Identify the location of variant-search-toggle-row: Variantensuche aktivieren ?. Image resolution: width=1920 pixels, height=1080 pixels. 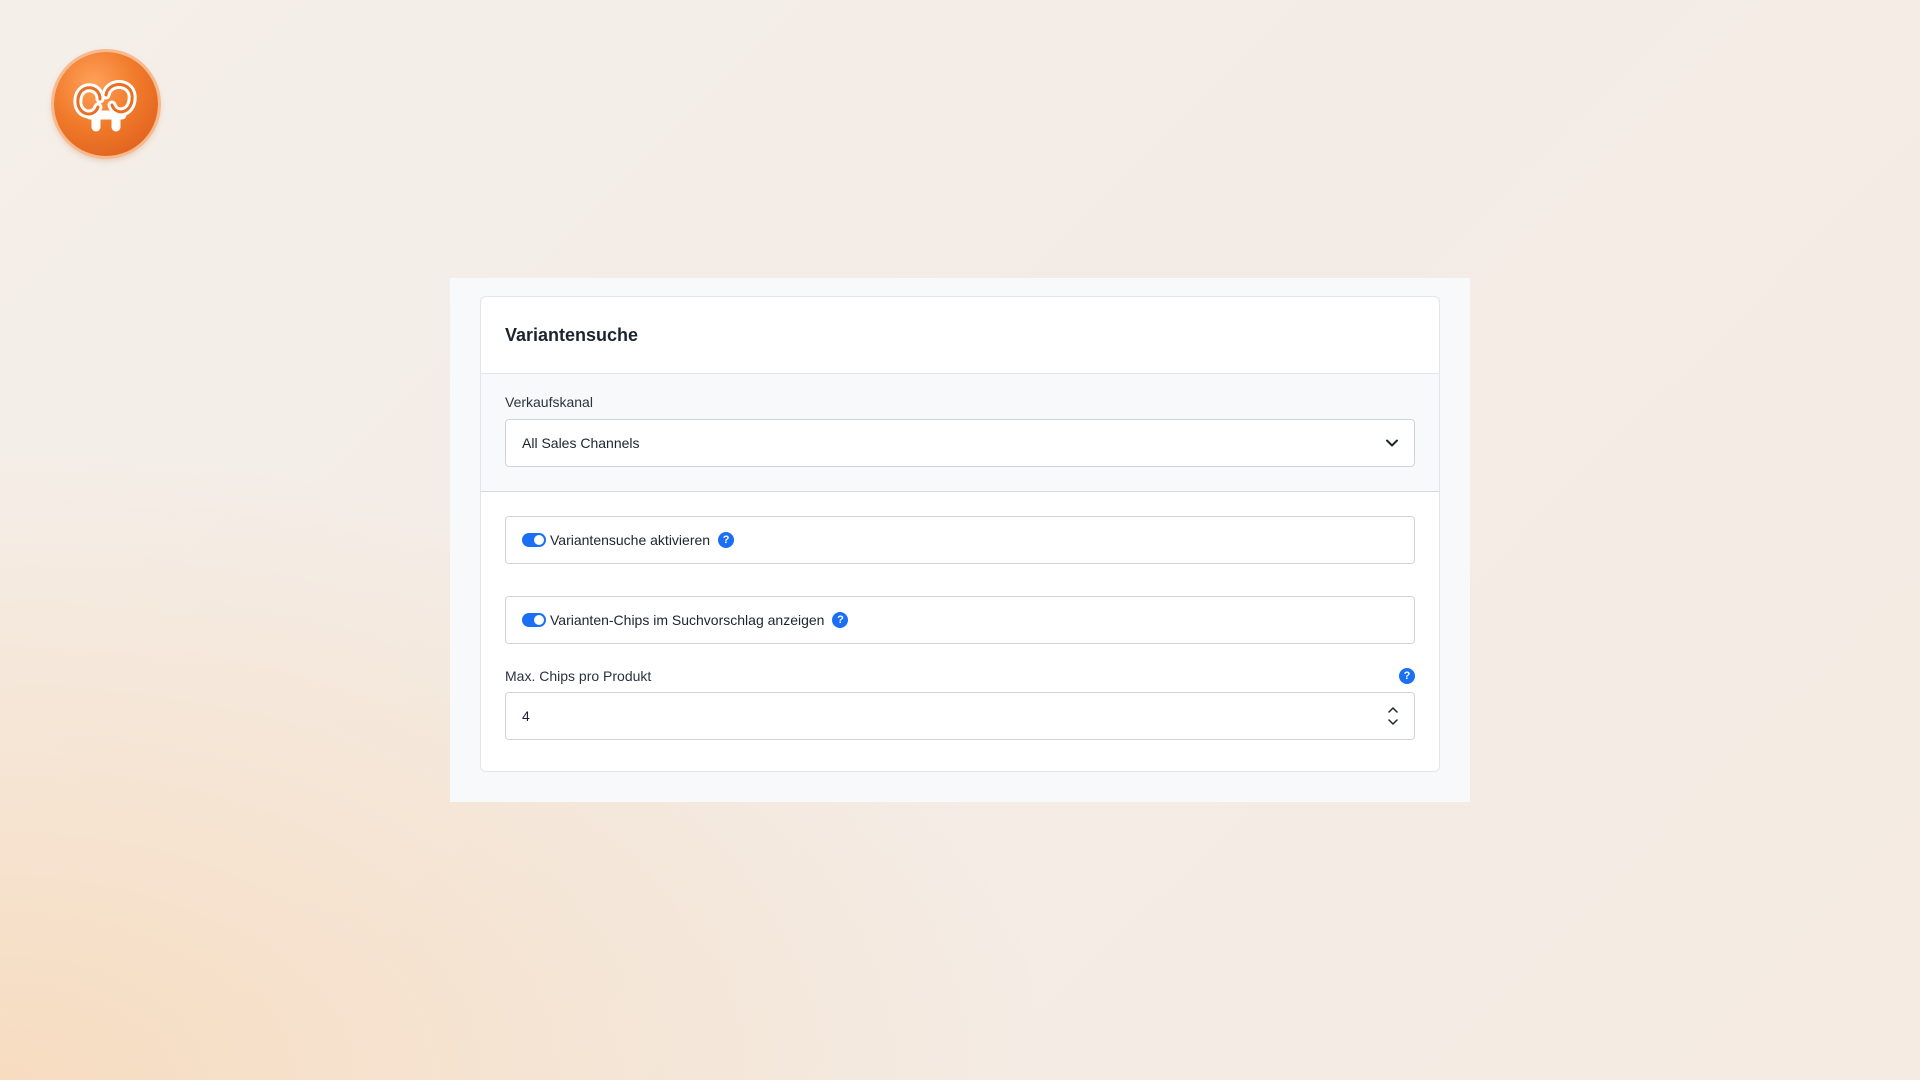
(960, 540).